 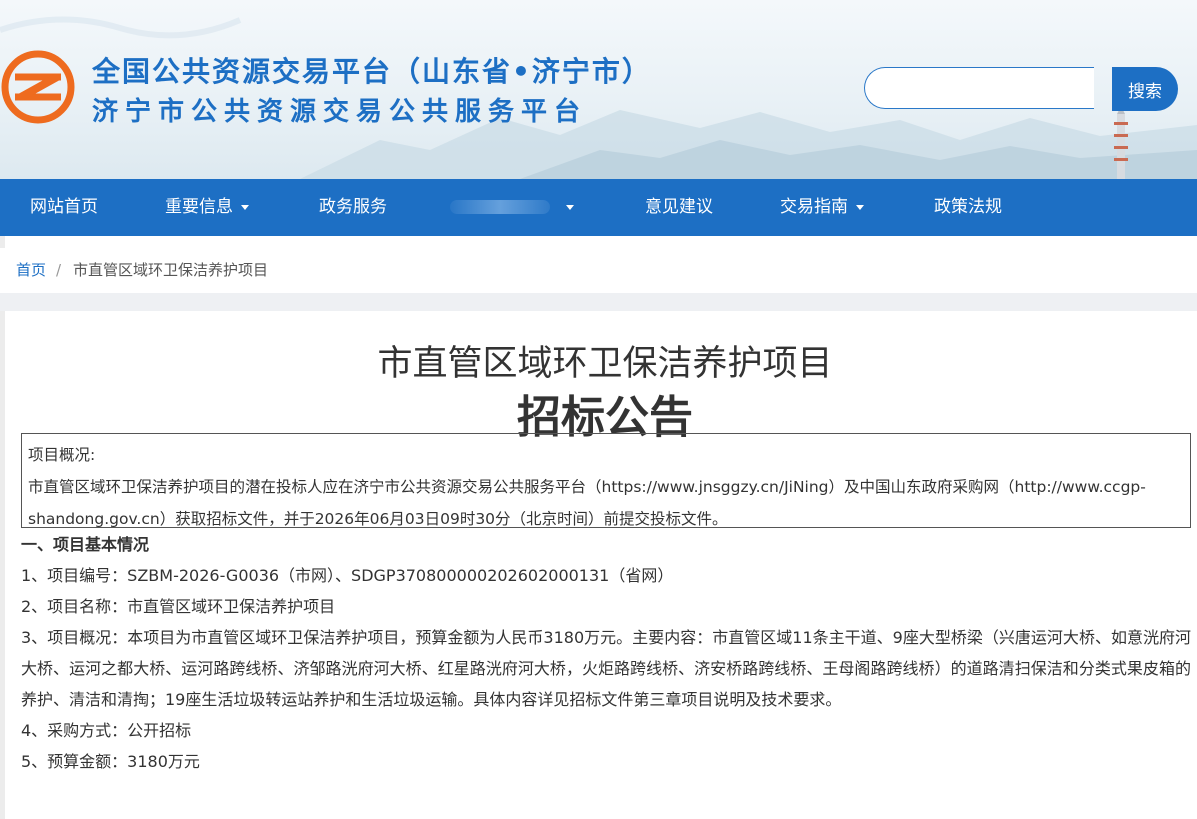 I want to click on blurred-label, so click(x=500, y=207).